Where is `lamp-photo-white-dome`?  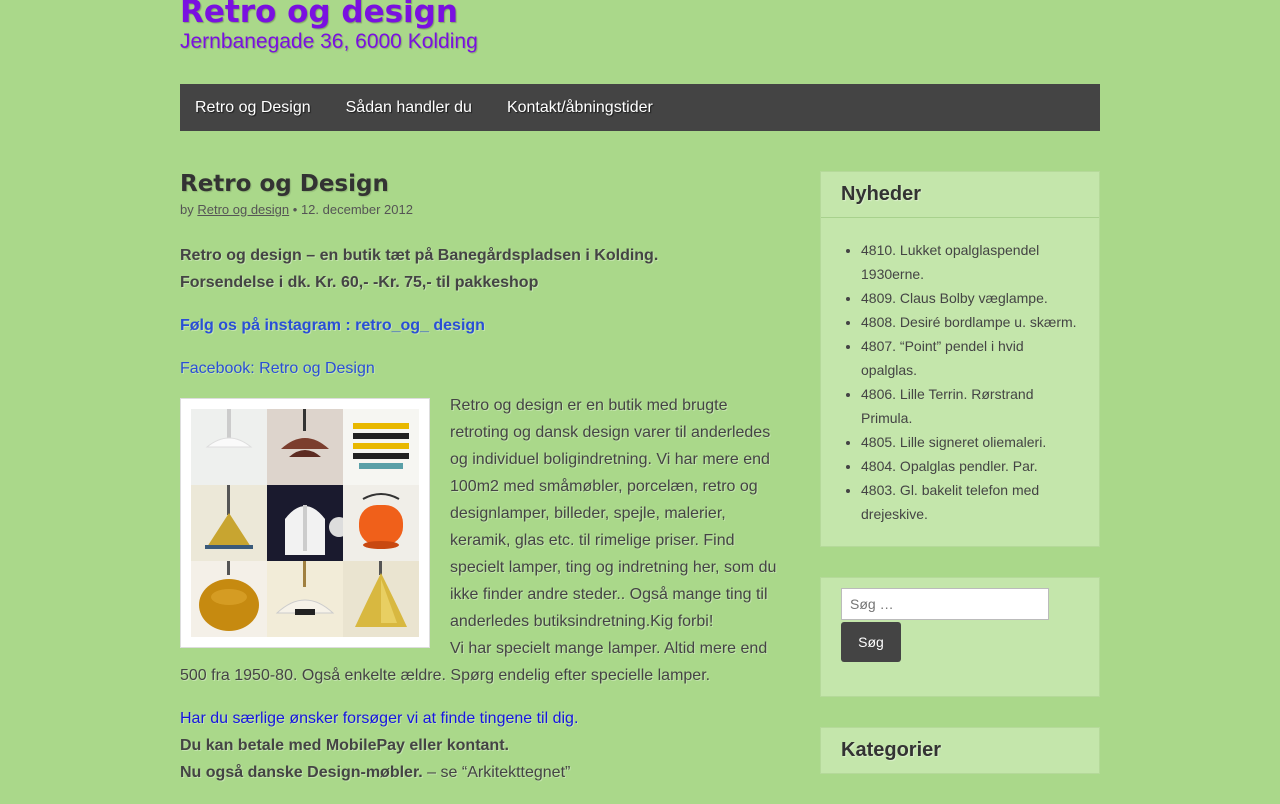 lamp-photo-white-dome is located at coordinates (305, 523).